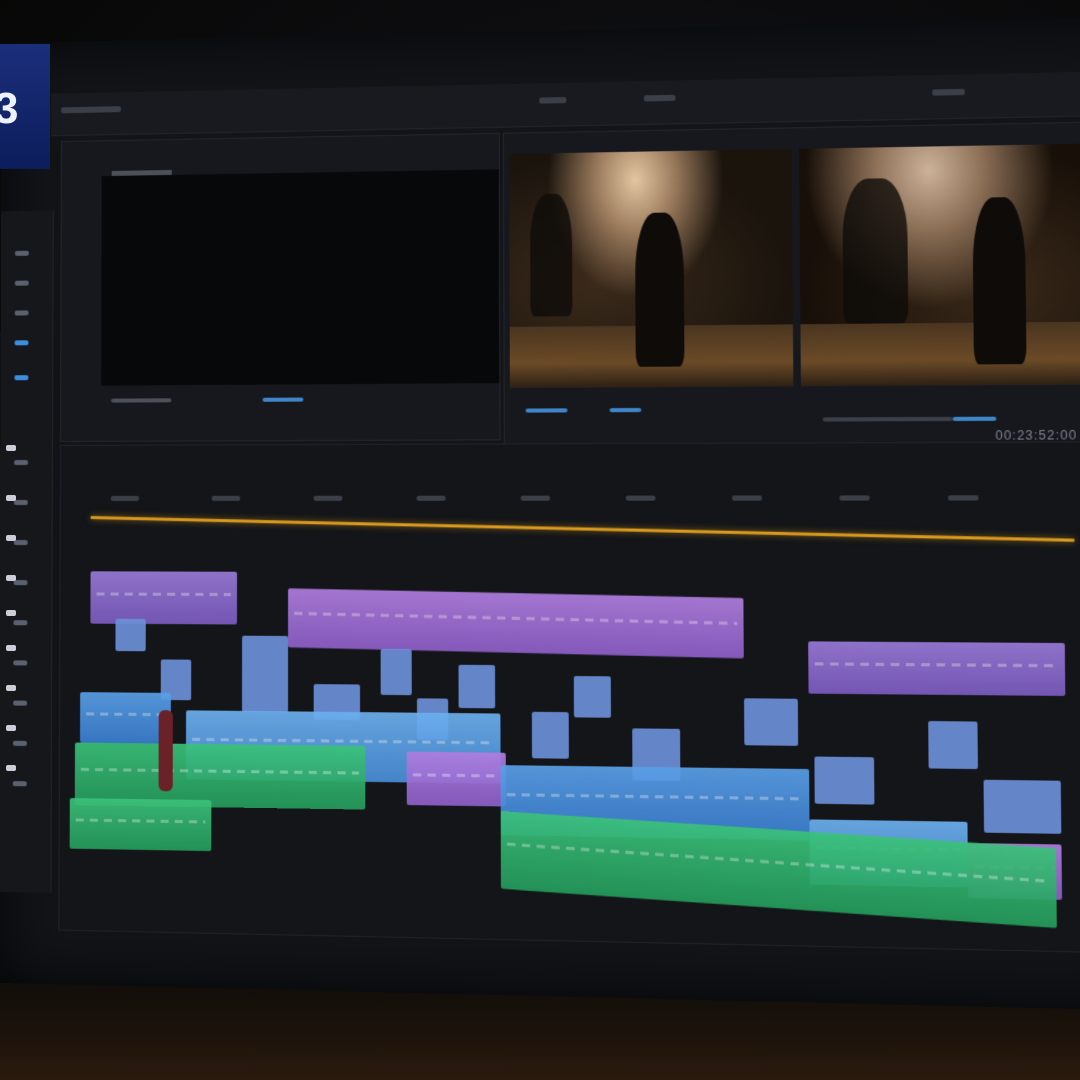 The height and width of the screenshot is (1080, 1080). What do you see at coordinates (21, 377) in the screenshot?
I see `razor-tool-icon` at bounding box center [21, 377].